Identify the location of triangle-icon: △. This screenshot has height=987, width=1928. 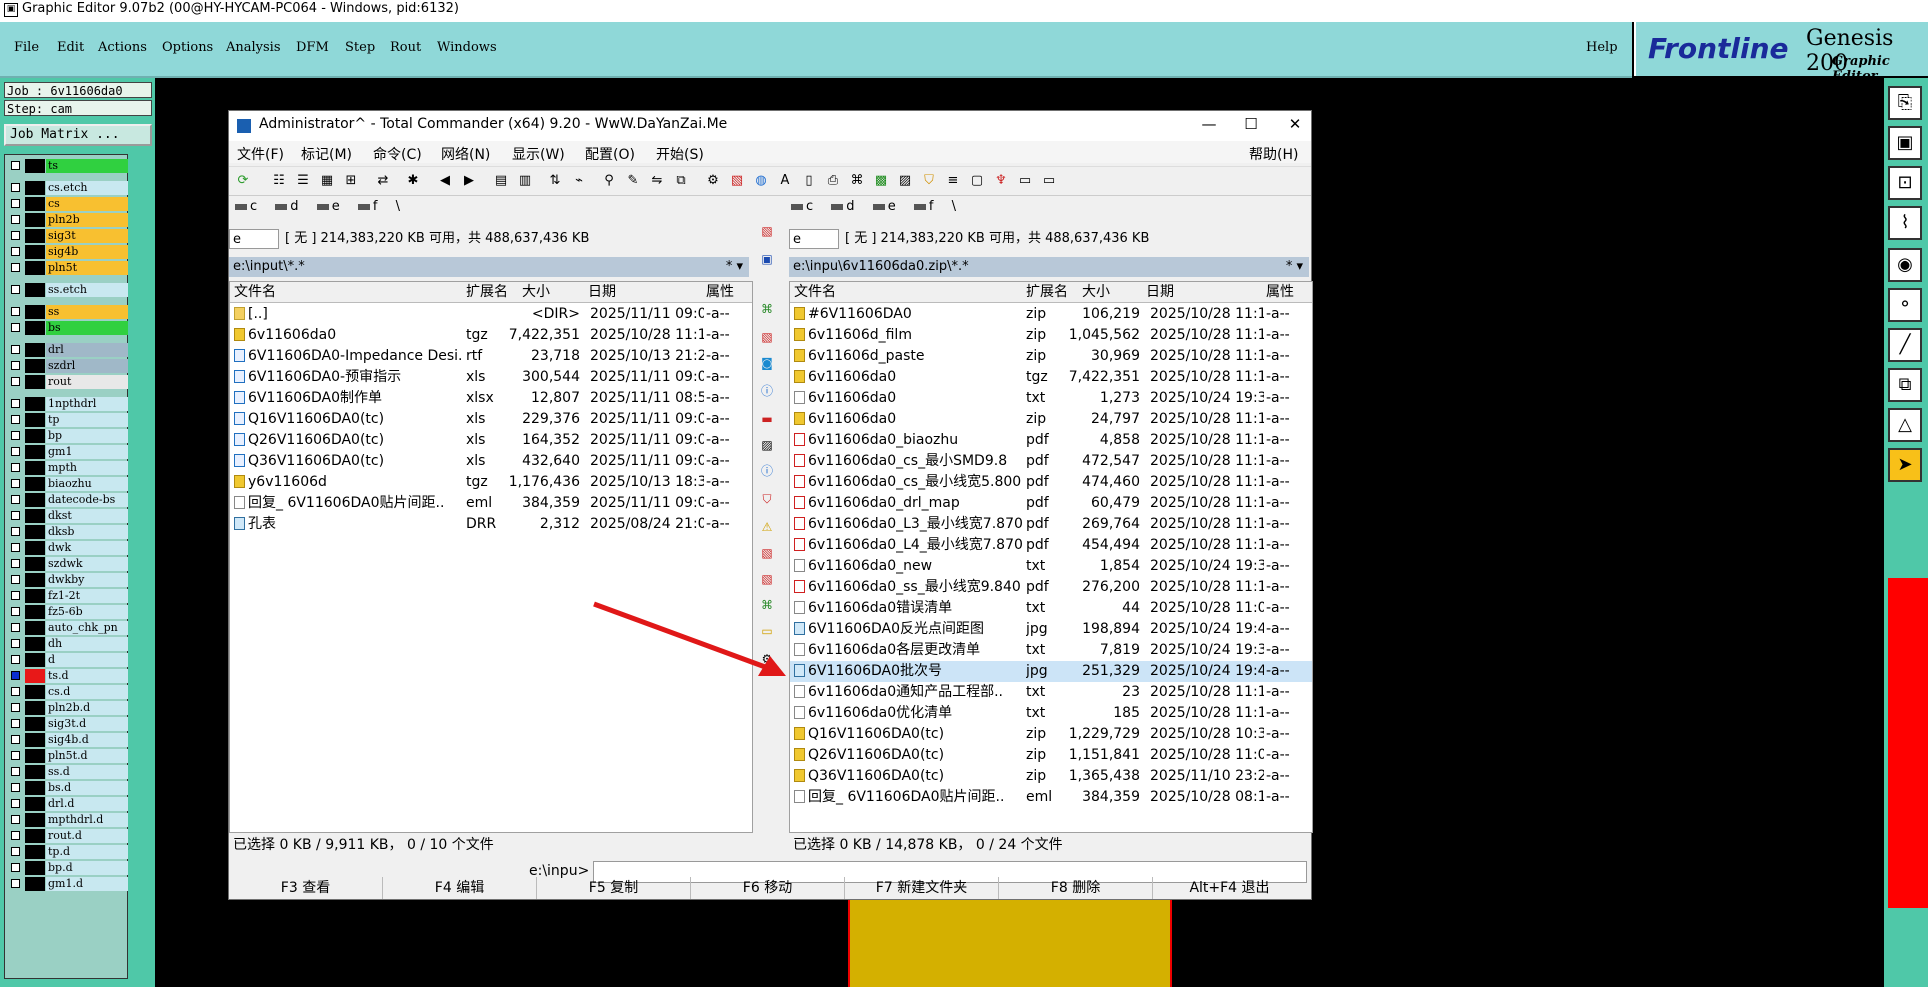
(1905, 425).